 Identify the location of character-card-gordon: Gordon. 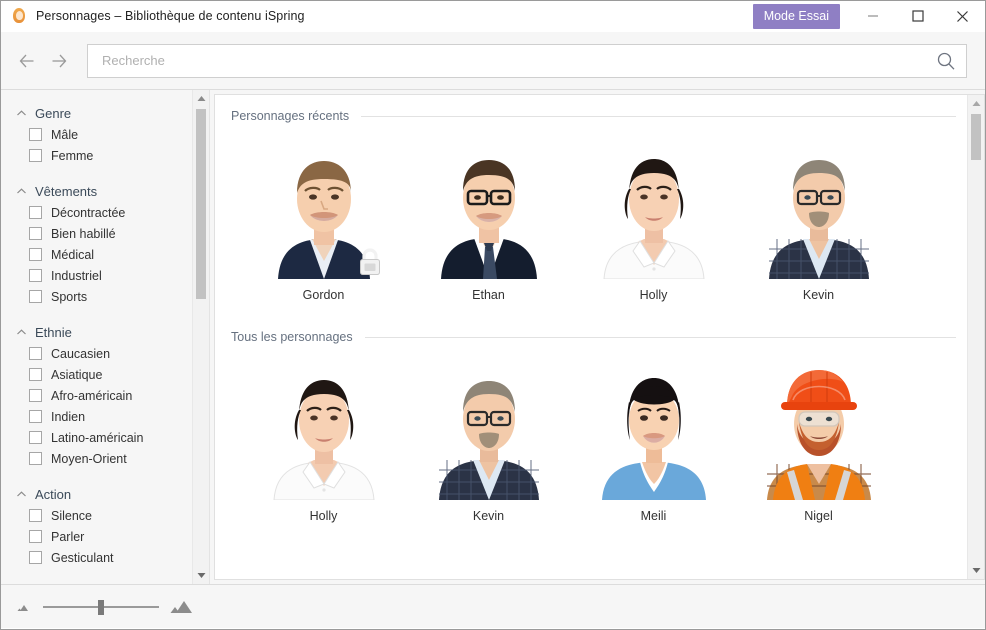
(323, 215).